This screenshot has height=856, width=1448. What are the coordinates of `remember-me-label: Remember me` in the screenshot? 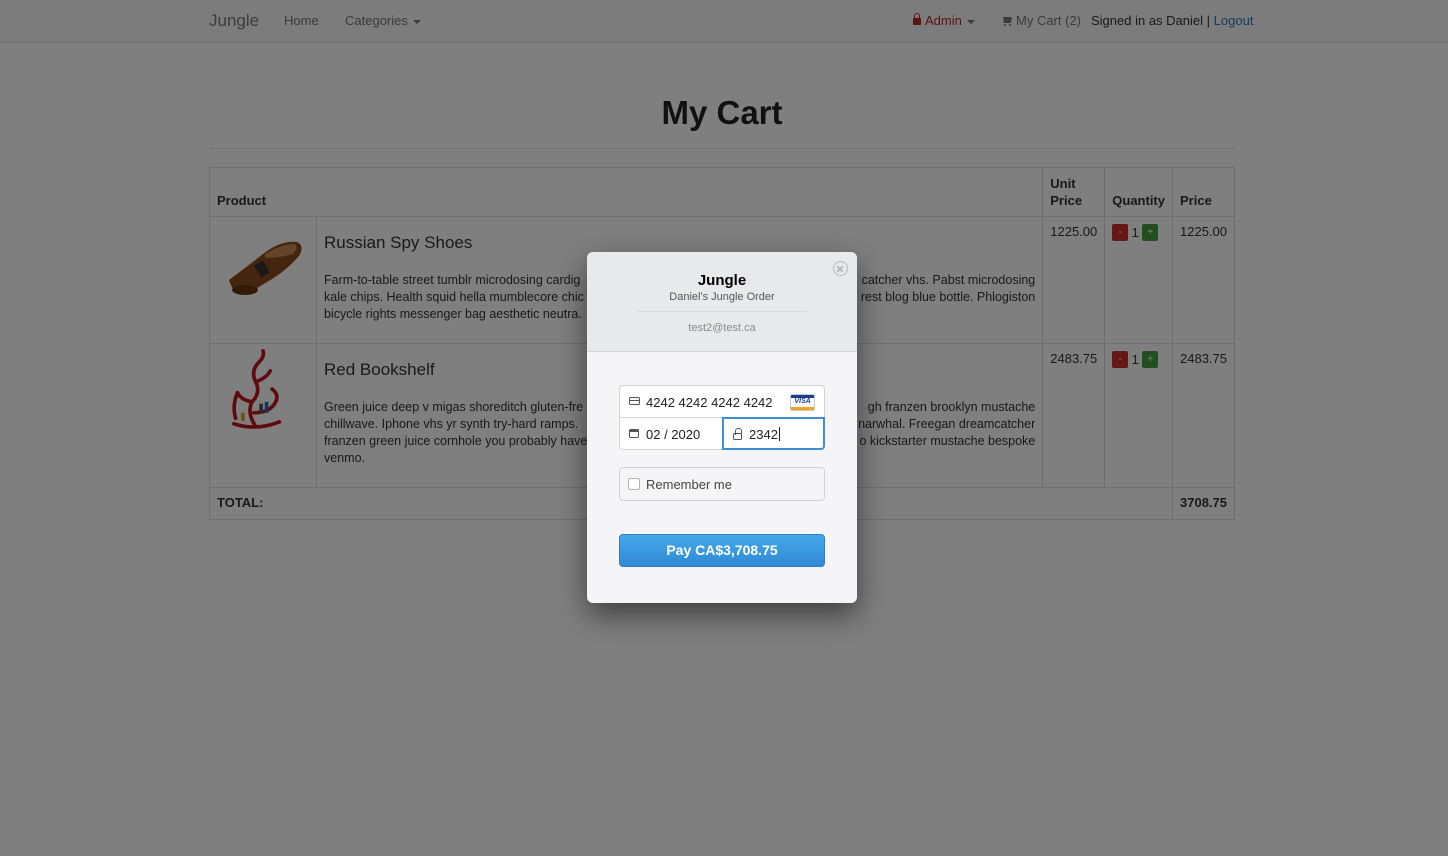 It's located at (689, 484).